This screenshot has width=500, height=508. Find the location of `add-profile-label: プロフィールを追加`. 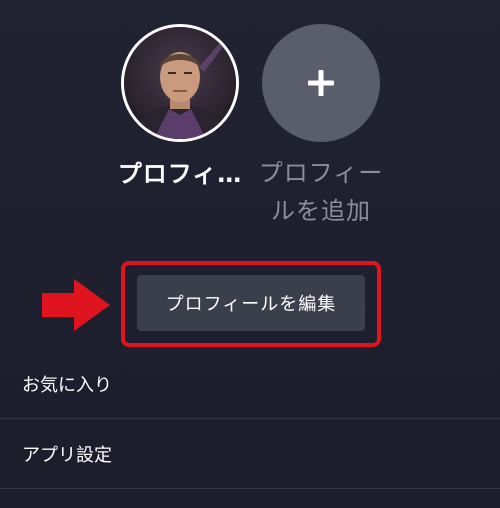

add-profile-label: プロフィールを追加 is located at coordinates (321, 192).